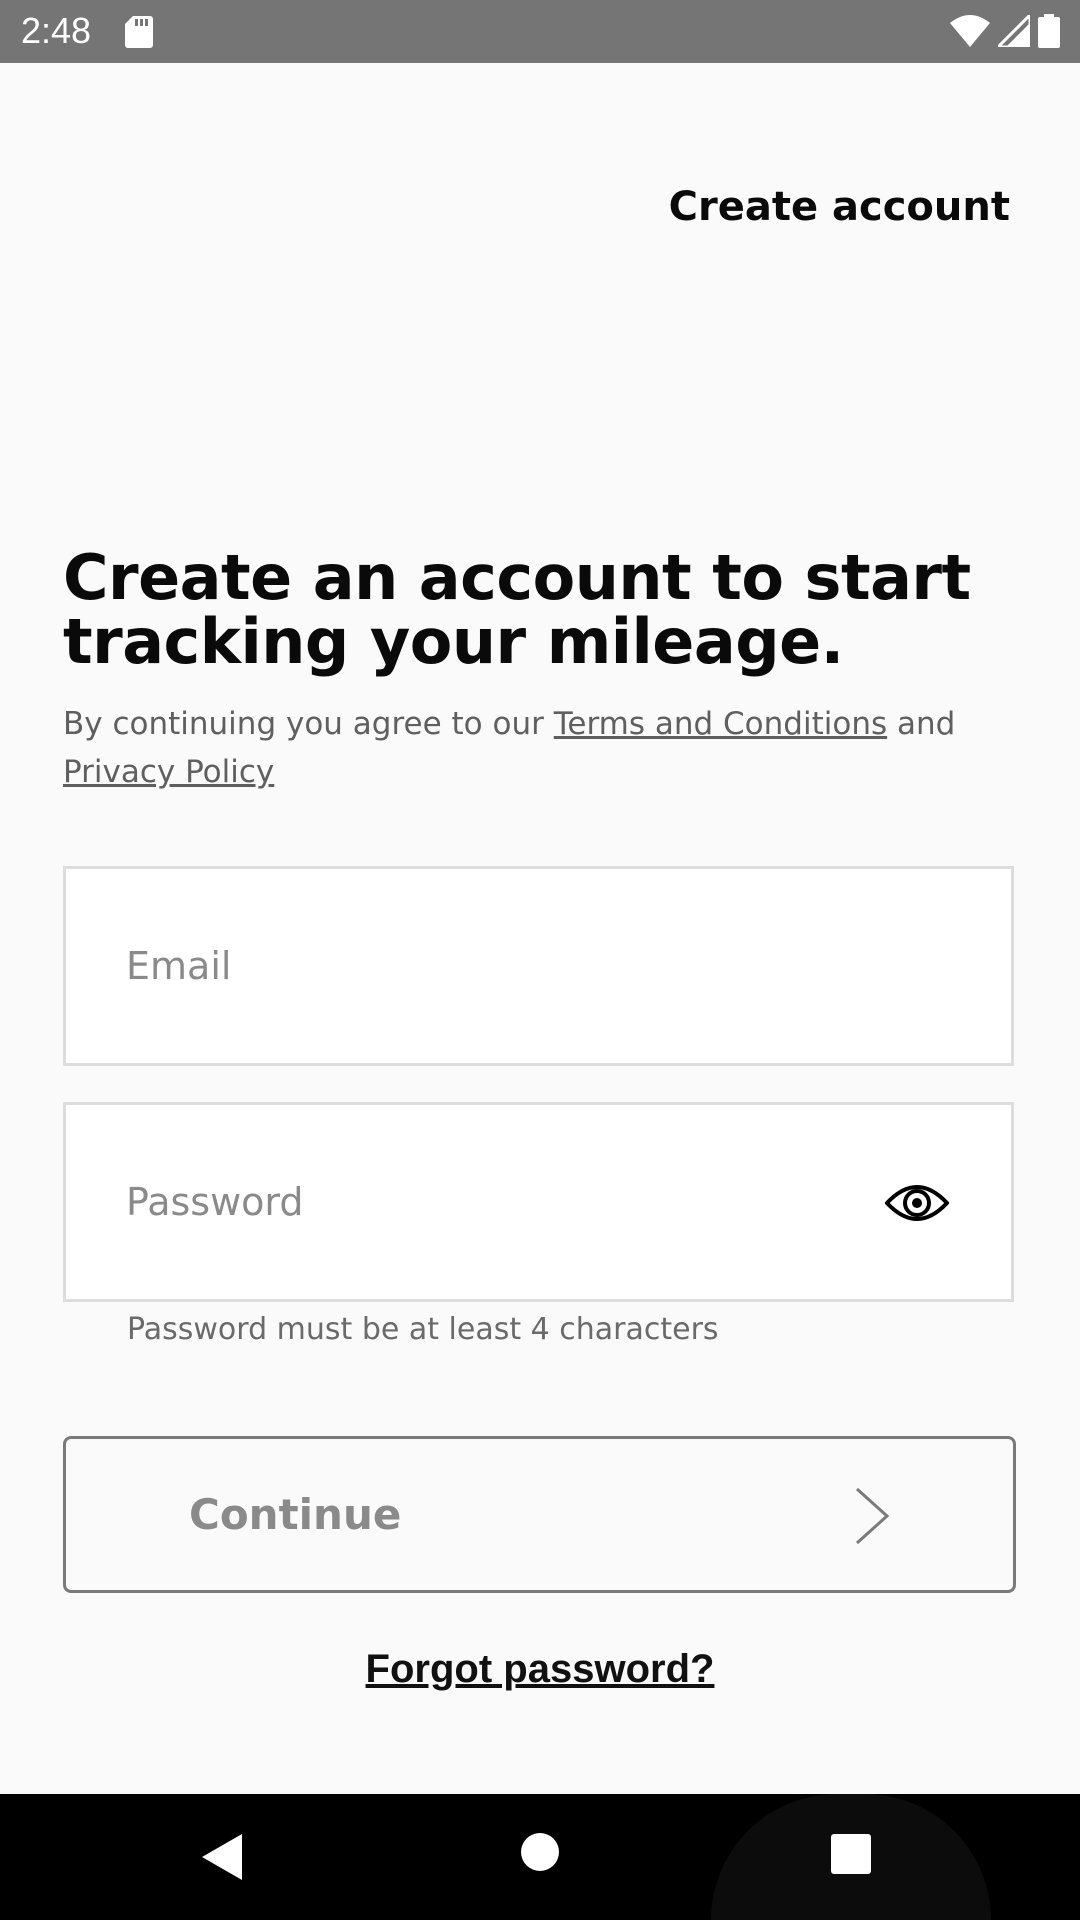  What do you see at coordinates (308, 724) in the screenshot?
I see `legal-prefix: By continuing you agree to our` at bounding box center [308, 724].